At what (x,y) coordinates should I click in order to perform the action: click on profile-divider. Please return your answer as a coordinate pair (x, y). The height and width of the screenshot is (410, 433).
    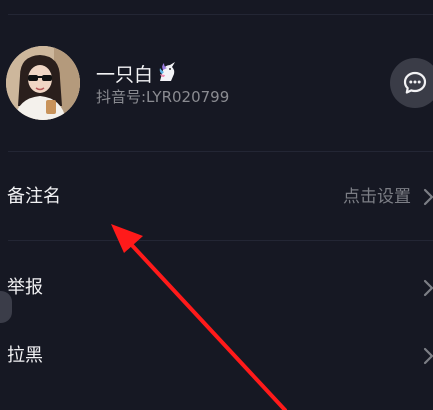
    Looking at the image, I should click on (220, 151).